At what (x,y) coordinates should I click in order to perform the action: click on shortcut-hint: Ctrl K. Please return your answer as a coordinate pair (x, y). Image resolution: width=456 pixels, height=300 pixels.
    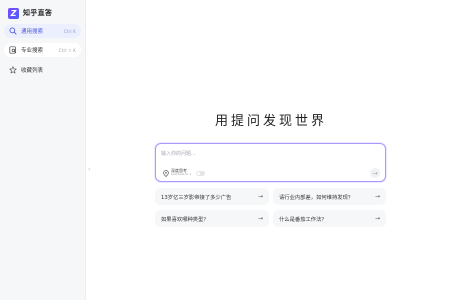
    Looking at the image, I should click on (69, 31).